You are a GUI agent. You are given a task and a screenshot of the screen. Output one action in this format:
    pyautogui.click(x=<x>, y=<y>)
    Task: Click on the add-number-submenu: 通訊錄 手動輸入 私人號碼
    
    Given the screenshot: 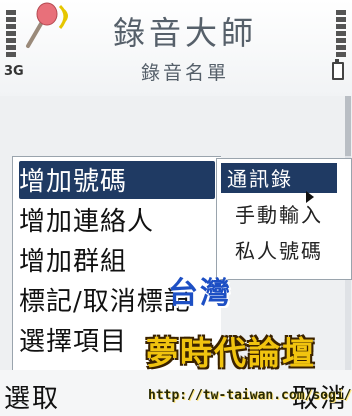 What is the action you would take?
    pyautogui.click(x=284, y=219)
    